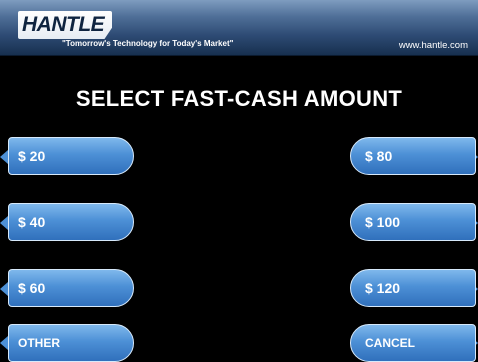  I want to click on amount-120-button: $ 120, so click(413, 288).